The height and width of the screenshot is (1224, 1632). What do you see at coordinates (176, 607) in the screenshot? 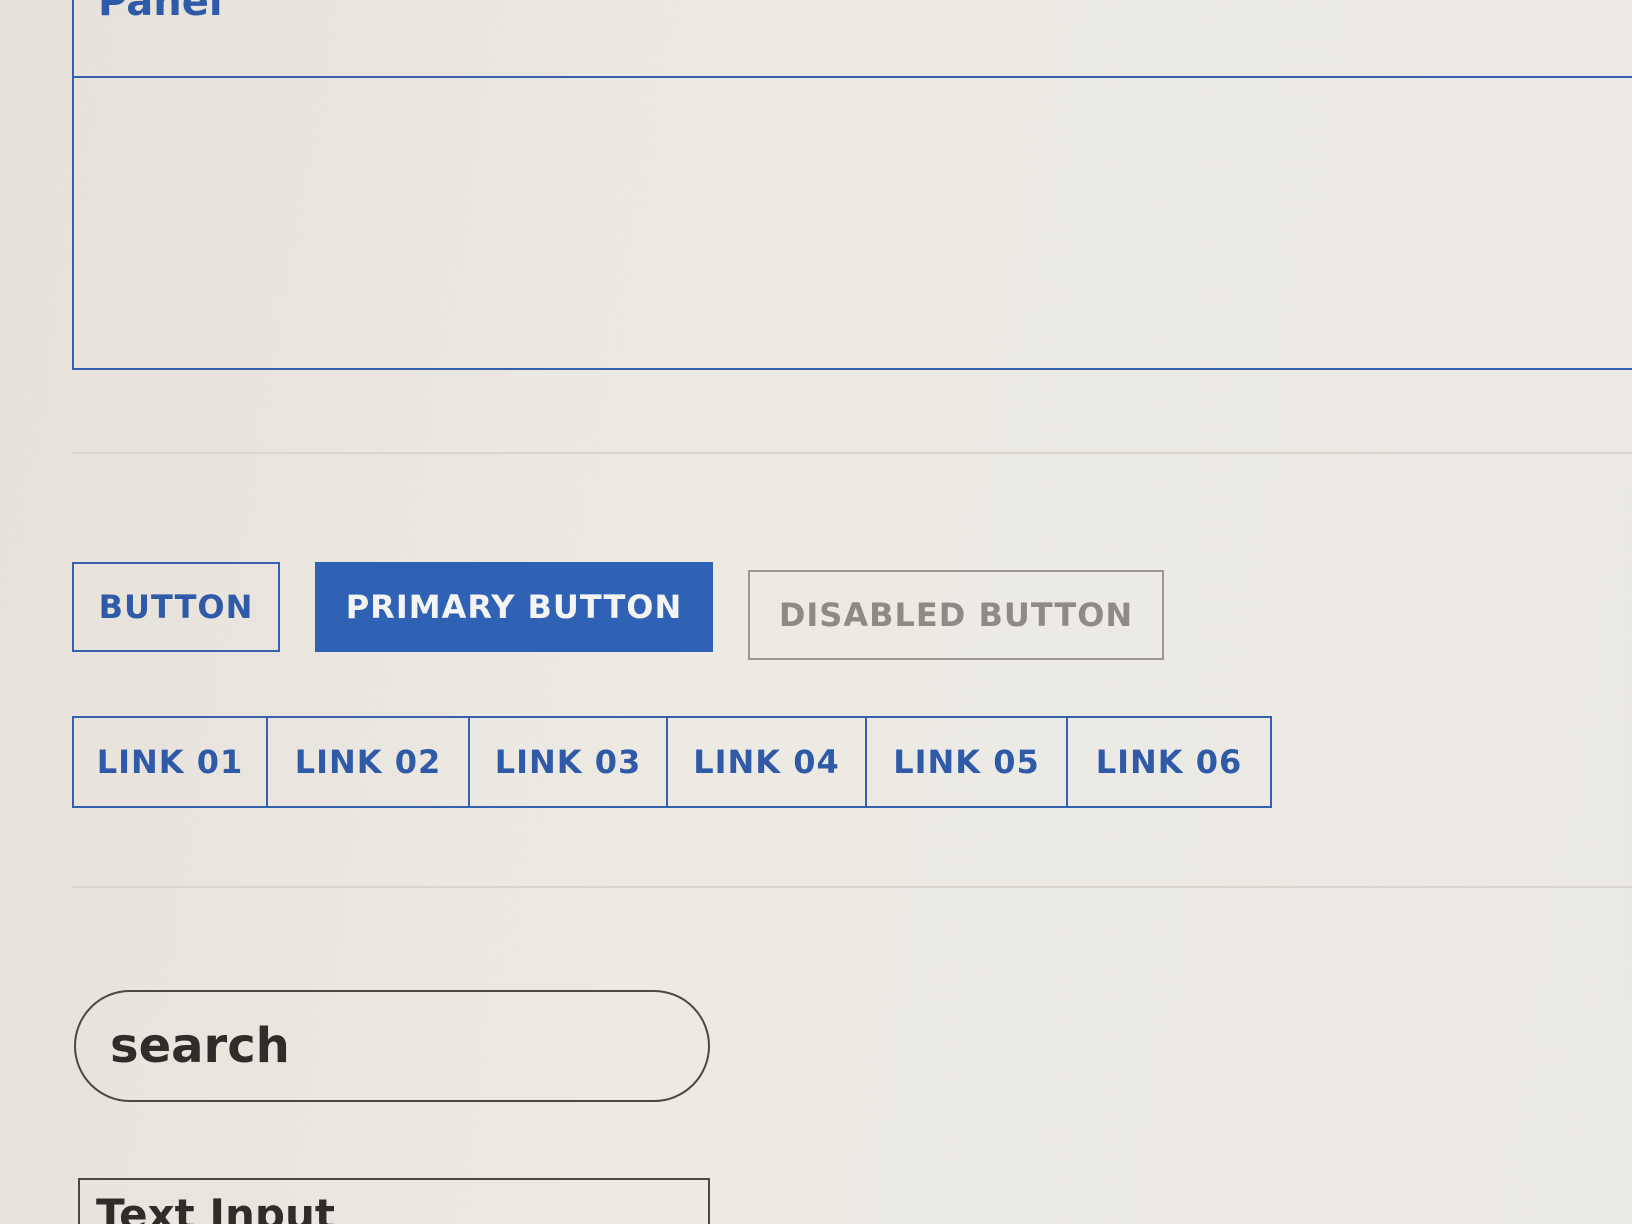
I see `button: BUTTON` at bounding box center [176, 607].